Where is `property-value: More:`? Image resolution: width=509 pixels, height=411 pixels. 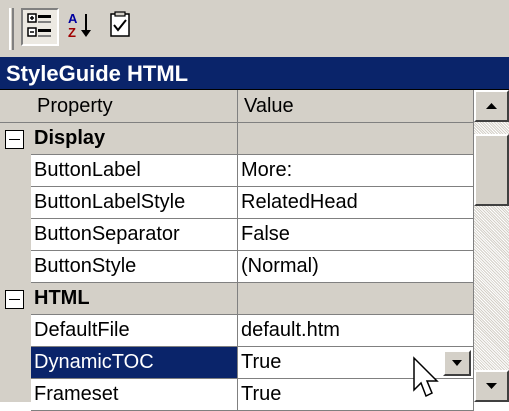
property-value: More: is located at coordinates (356, 171).